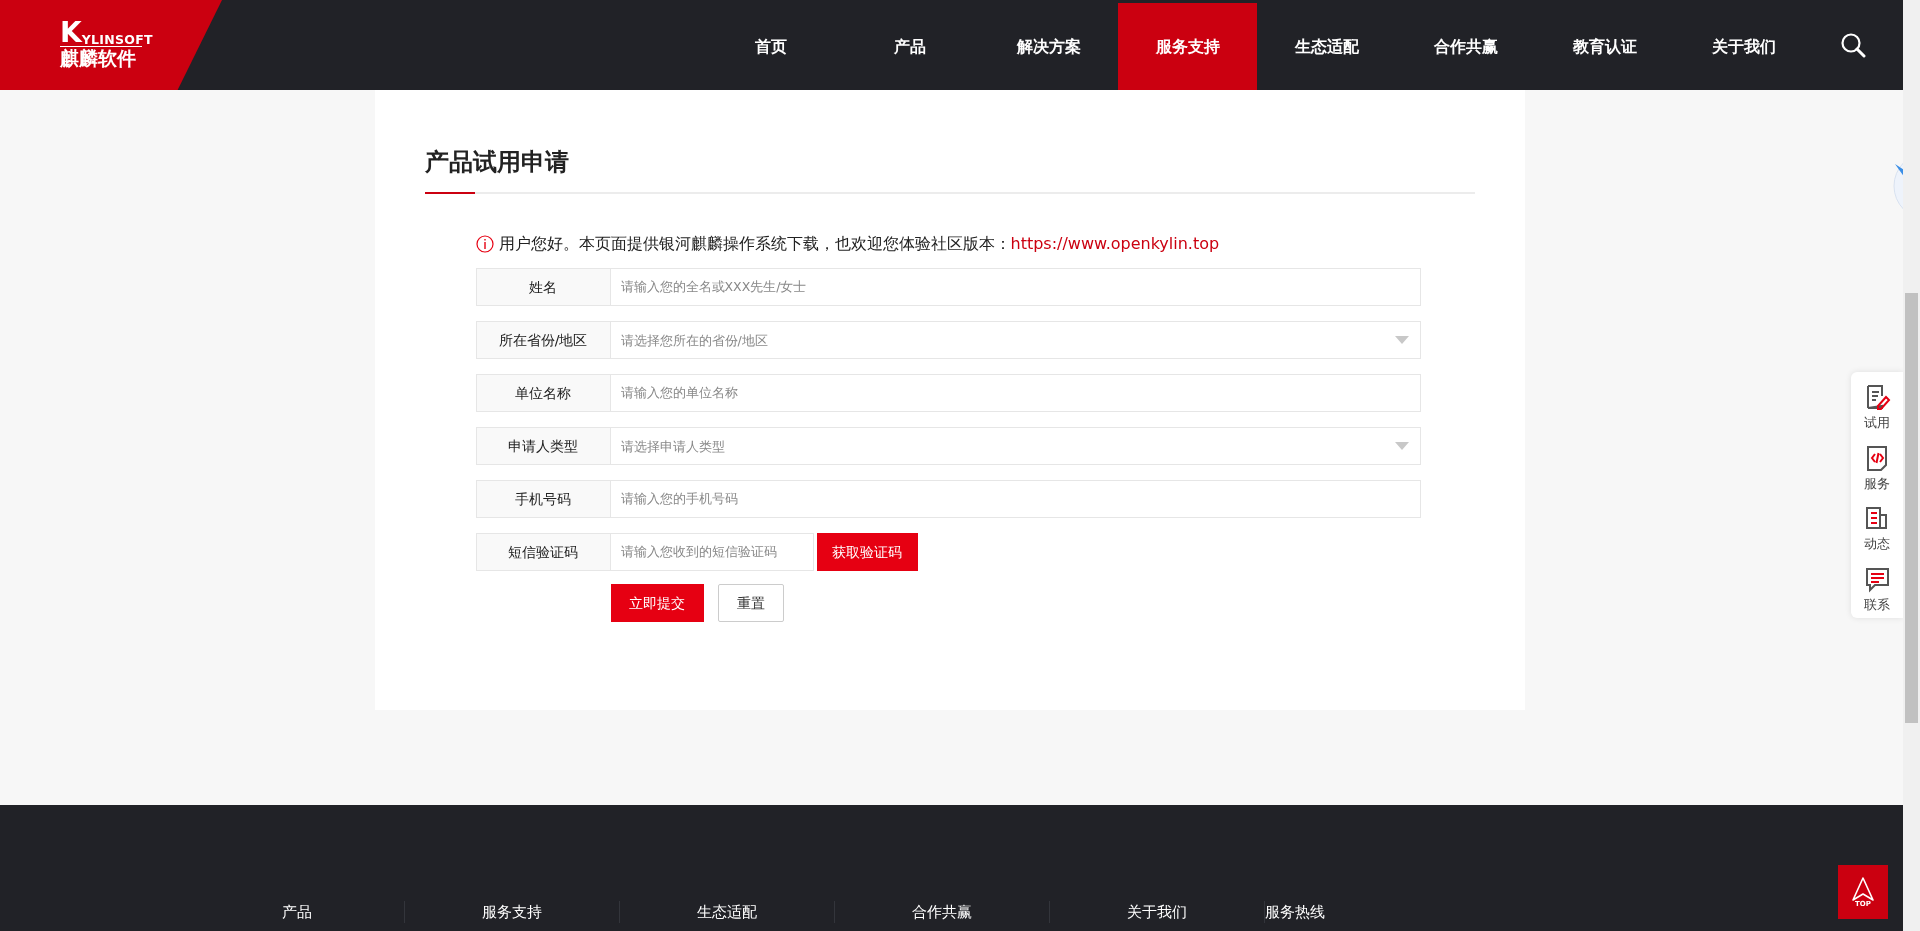 This screenshot has height=931, width=1920. Describe the element at coordinates (71, 33) in the screenshot. I see `logo-letter: K` at that location.